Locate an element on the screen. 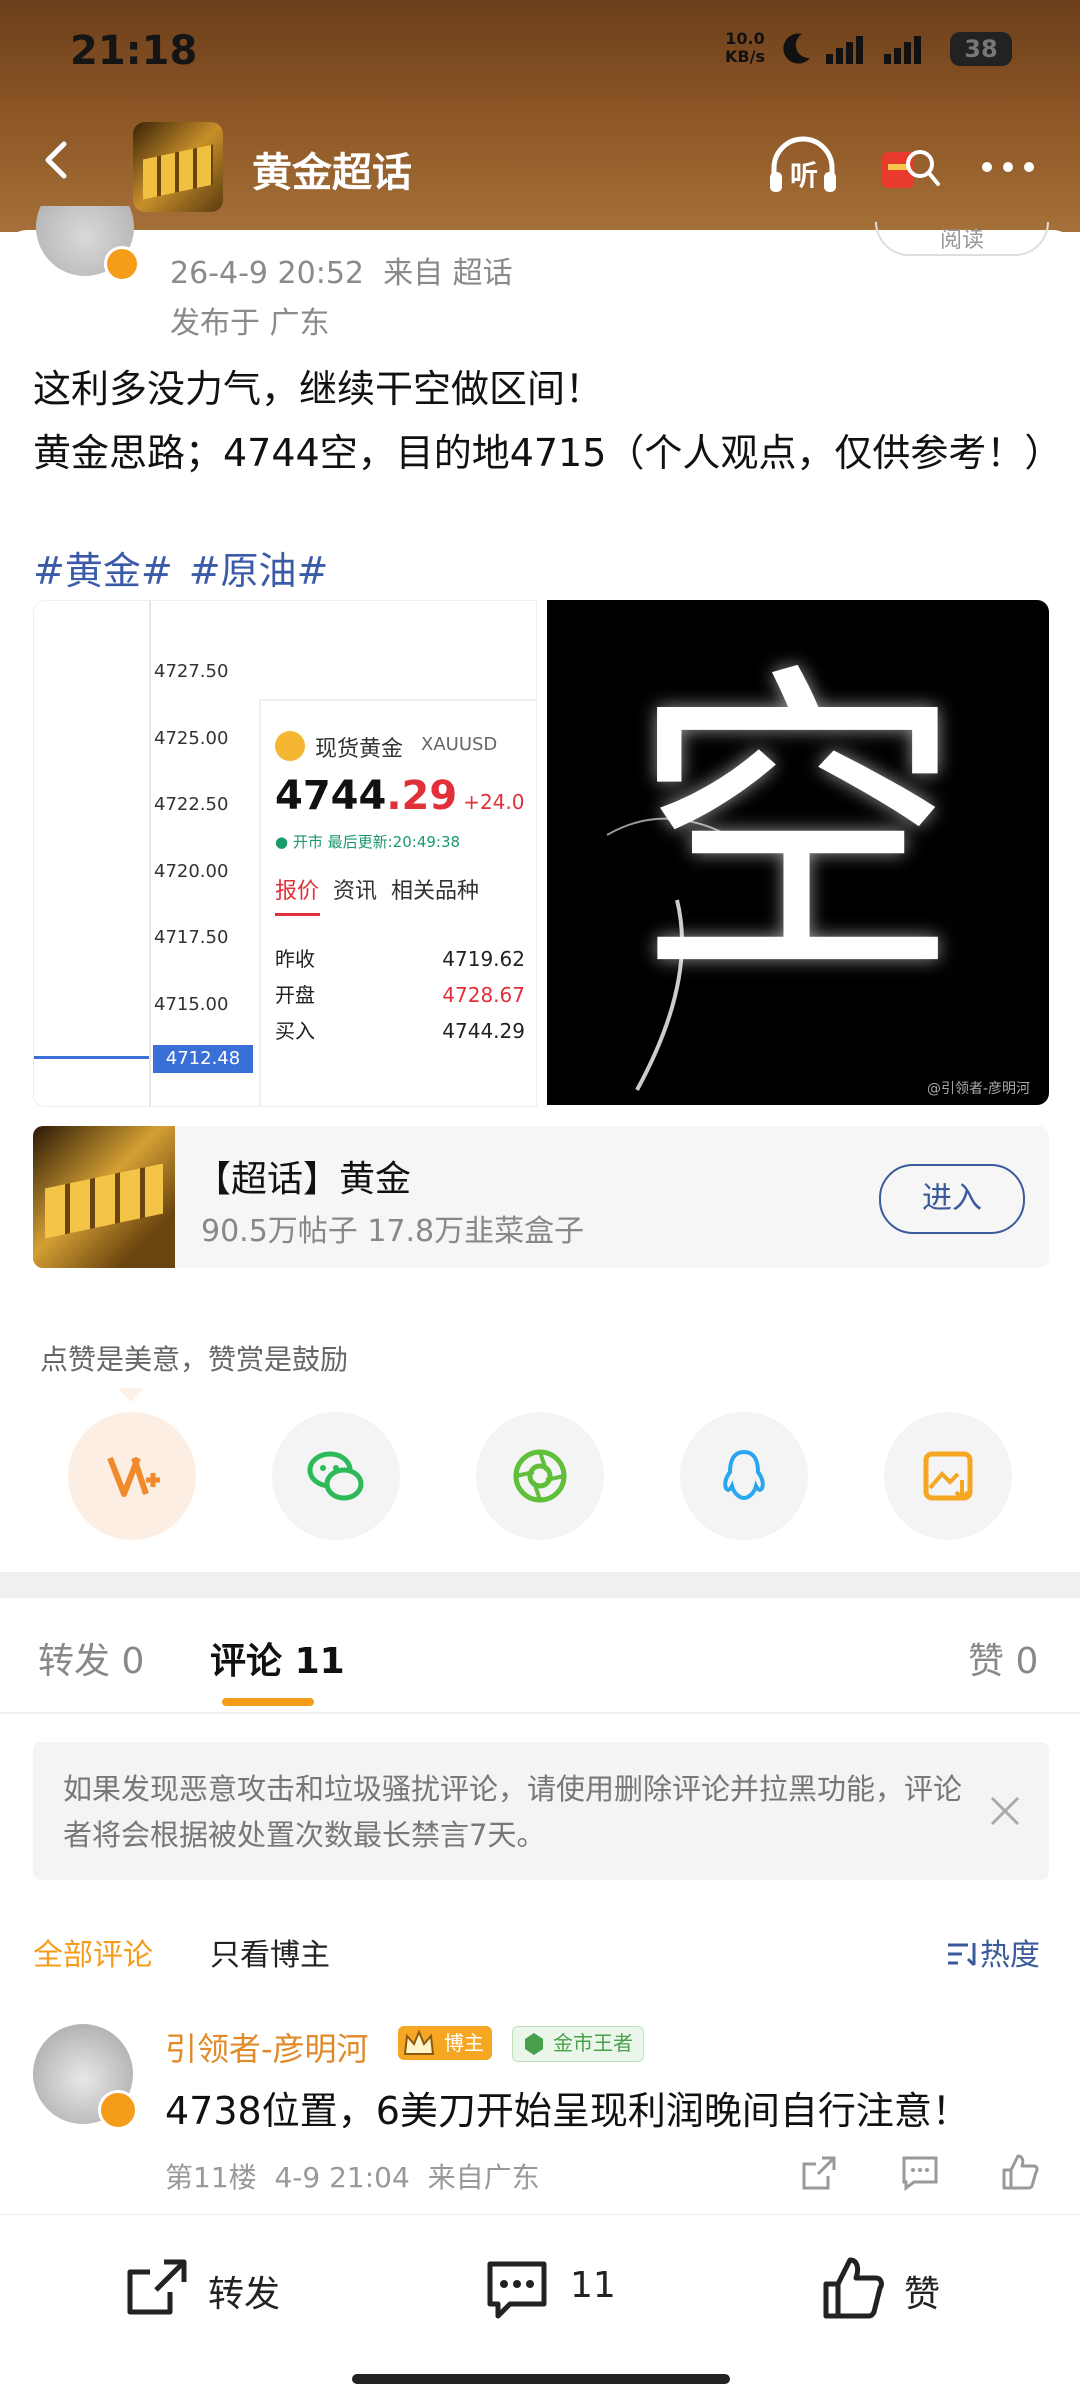  enter-topic-button: 进入 is located at coordinates (952, 1199).